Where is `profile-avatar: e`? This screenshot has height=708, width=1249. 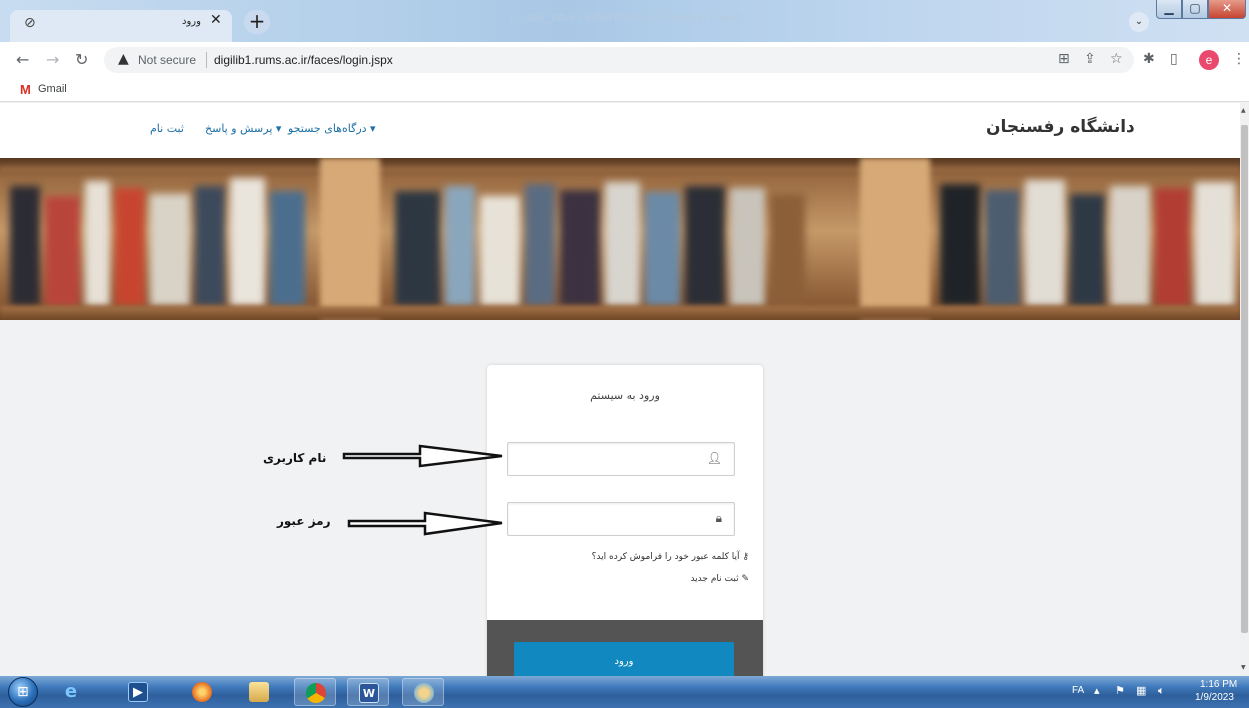 profile-avatar: e is located at coordinates (1209, 60).